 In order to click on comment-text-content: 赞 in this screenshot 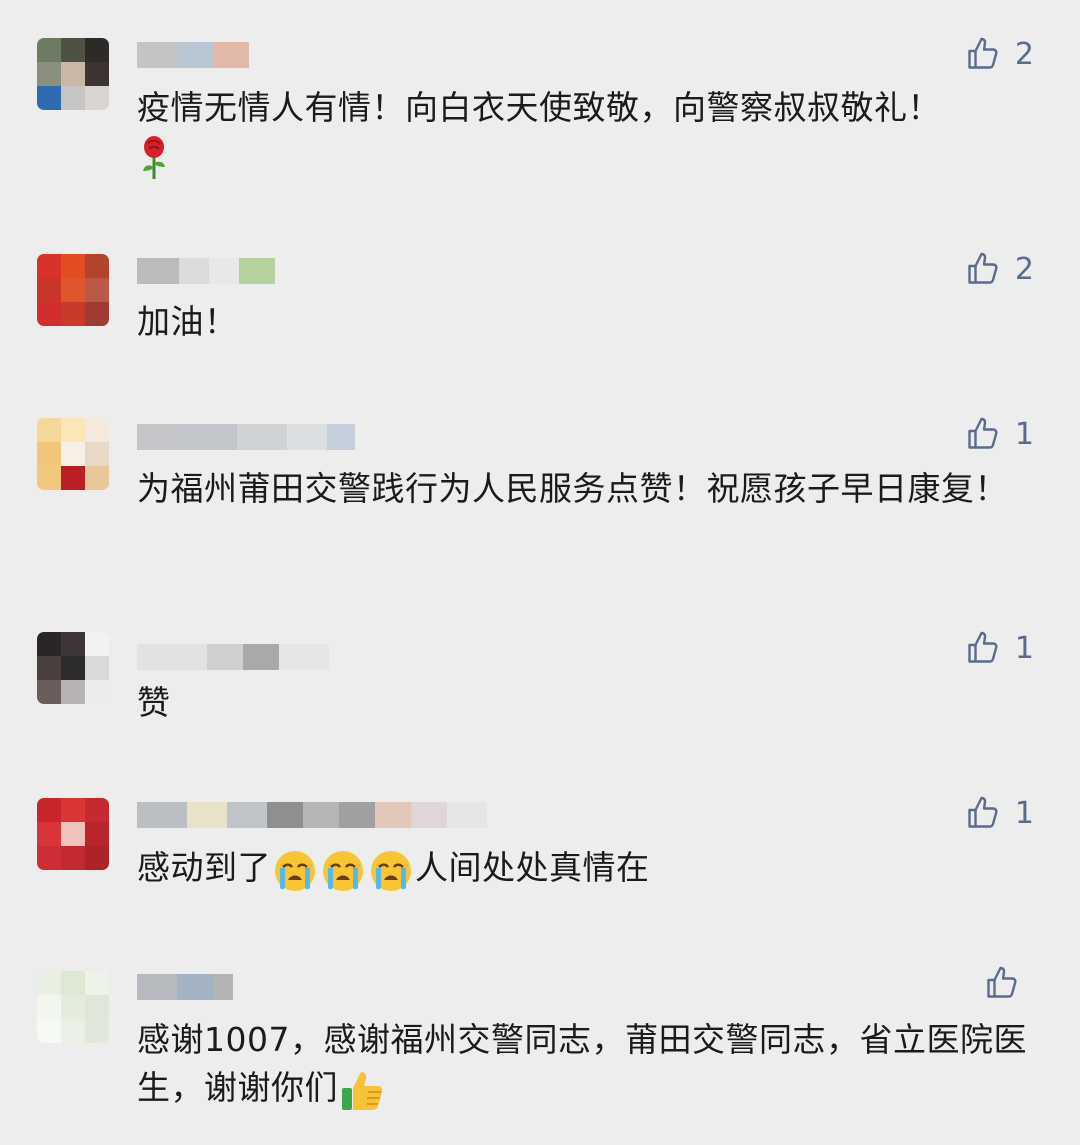, I will do `click(154, 702)`.